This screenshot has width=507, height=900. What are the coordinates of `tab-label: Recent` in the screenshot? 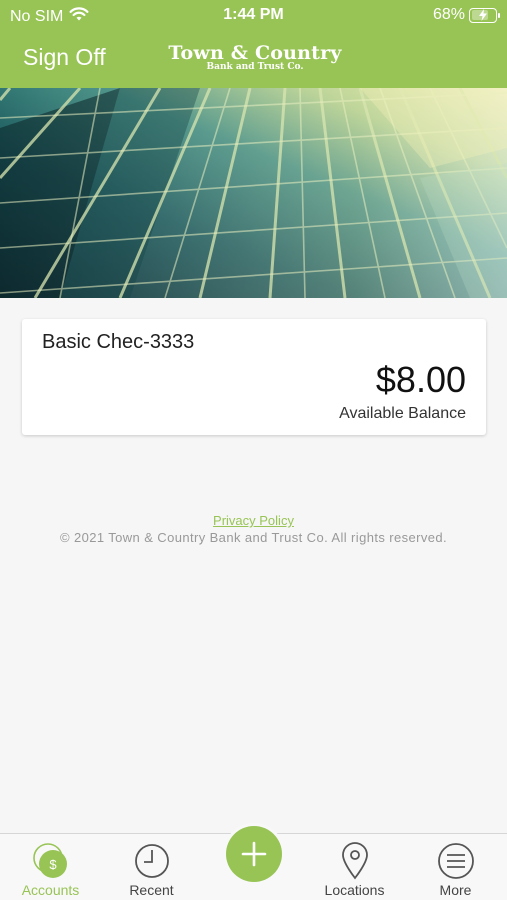 It's located at (151, 890).